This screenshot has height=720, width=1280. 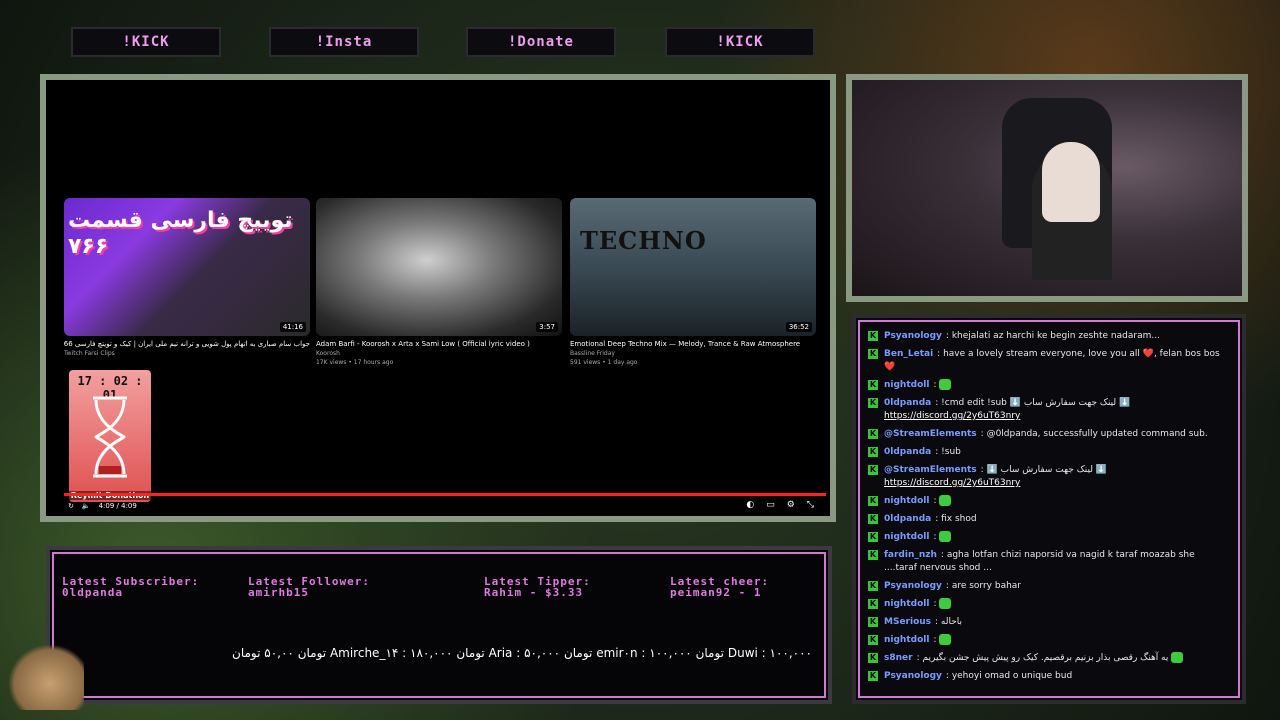 What do you see at coordinates (547, 327) in the screenshot?
I see `video-duration: 3:57` at bounding box center [547, 327].